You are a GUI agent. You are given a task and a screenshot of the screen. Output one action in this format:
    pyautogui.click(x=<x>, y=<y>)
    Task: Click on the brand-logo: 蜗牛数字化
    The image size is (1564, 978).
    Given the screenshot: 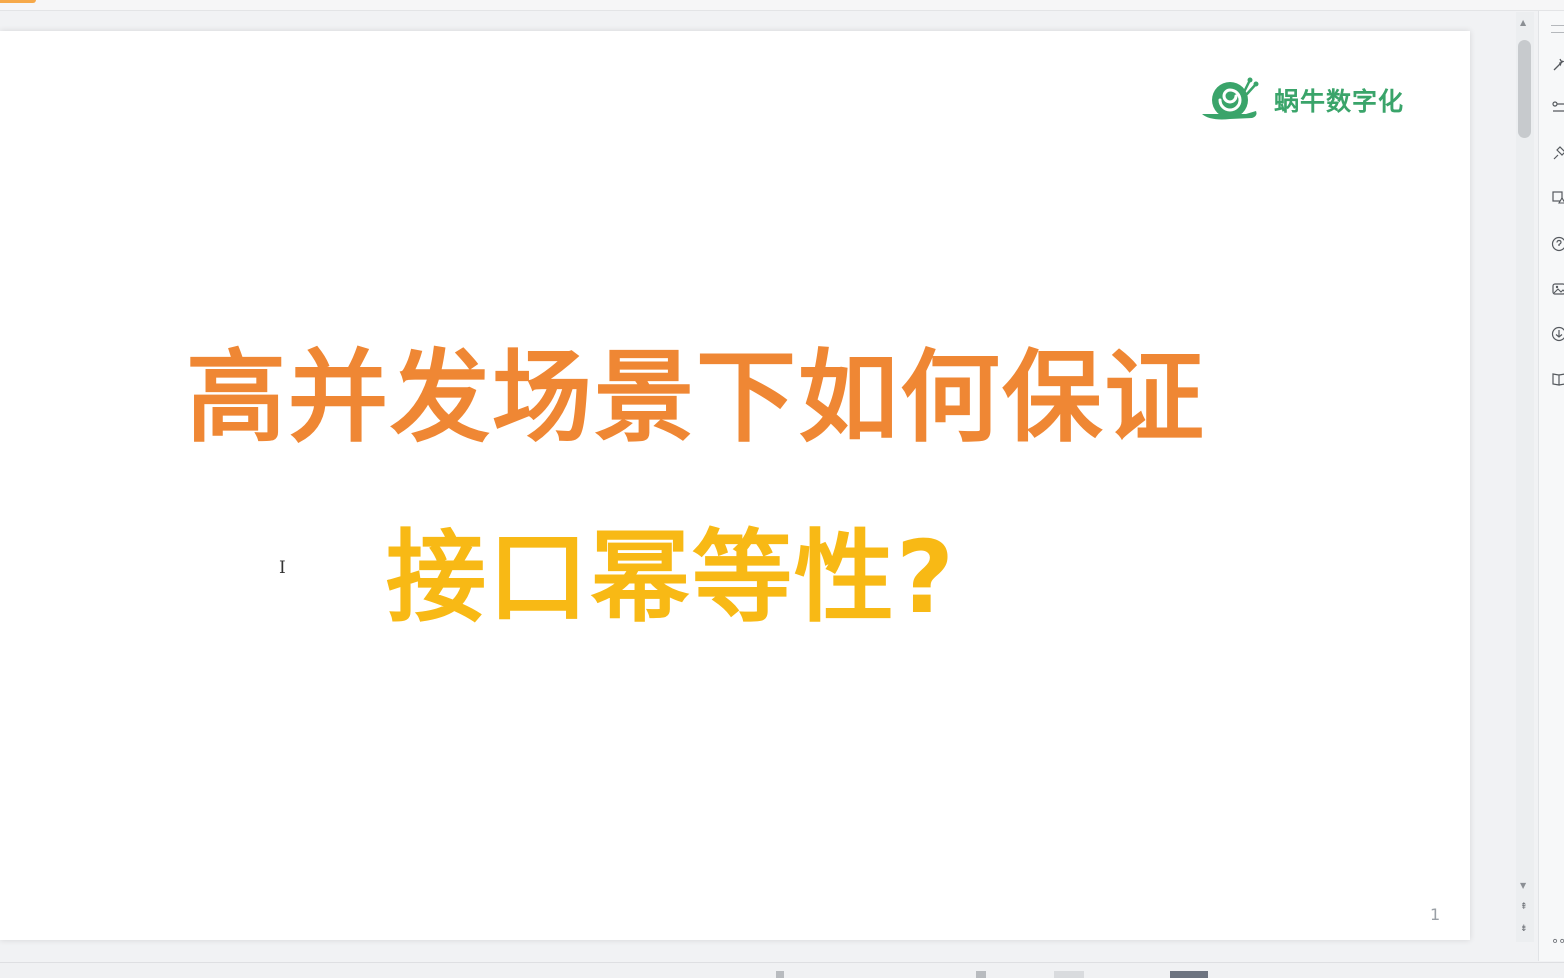 What is the action you would take?
    pyautogui.click(x=1302, y=100)
    